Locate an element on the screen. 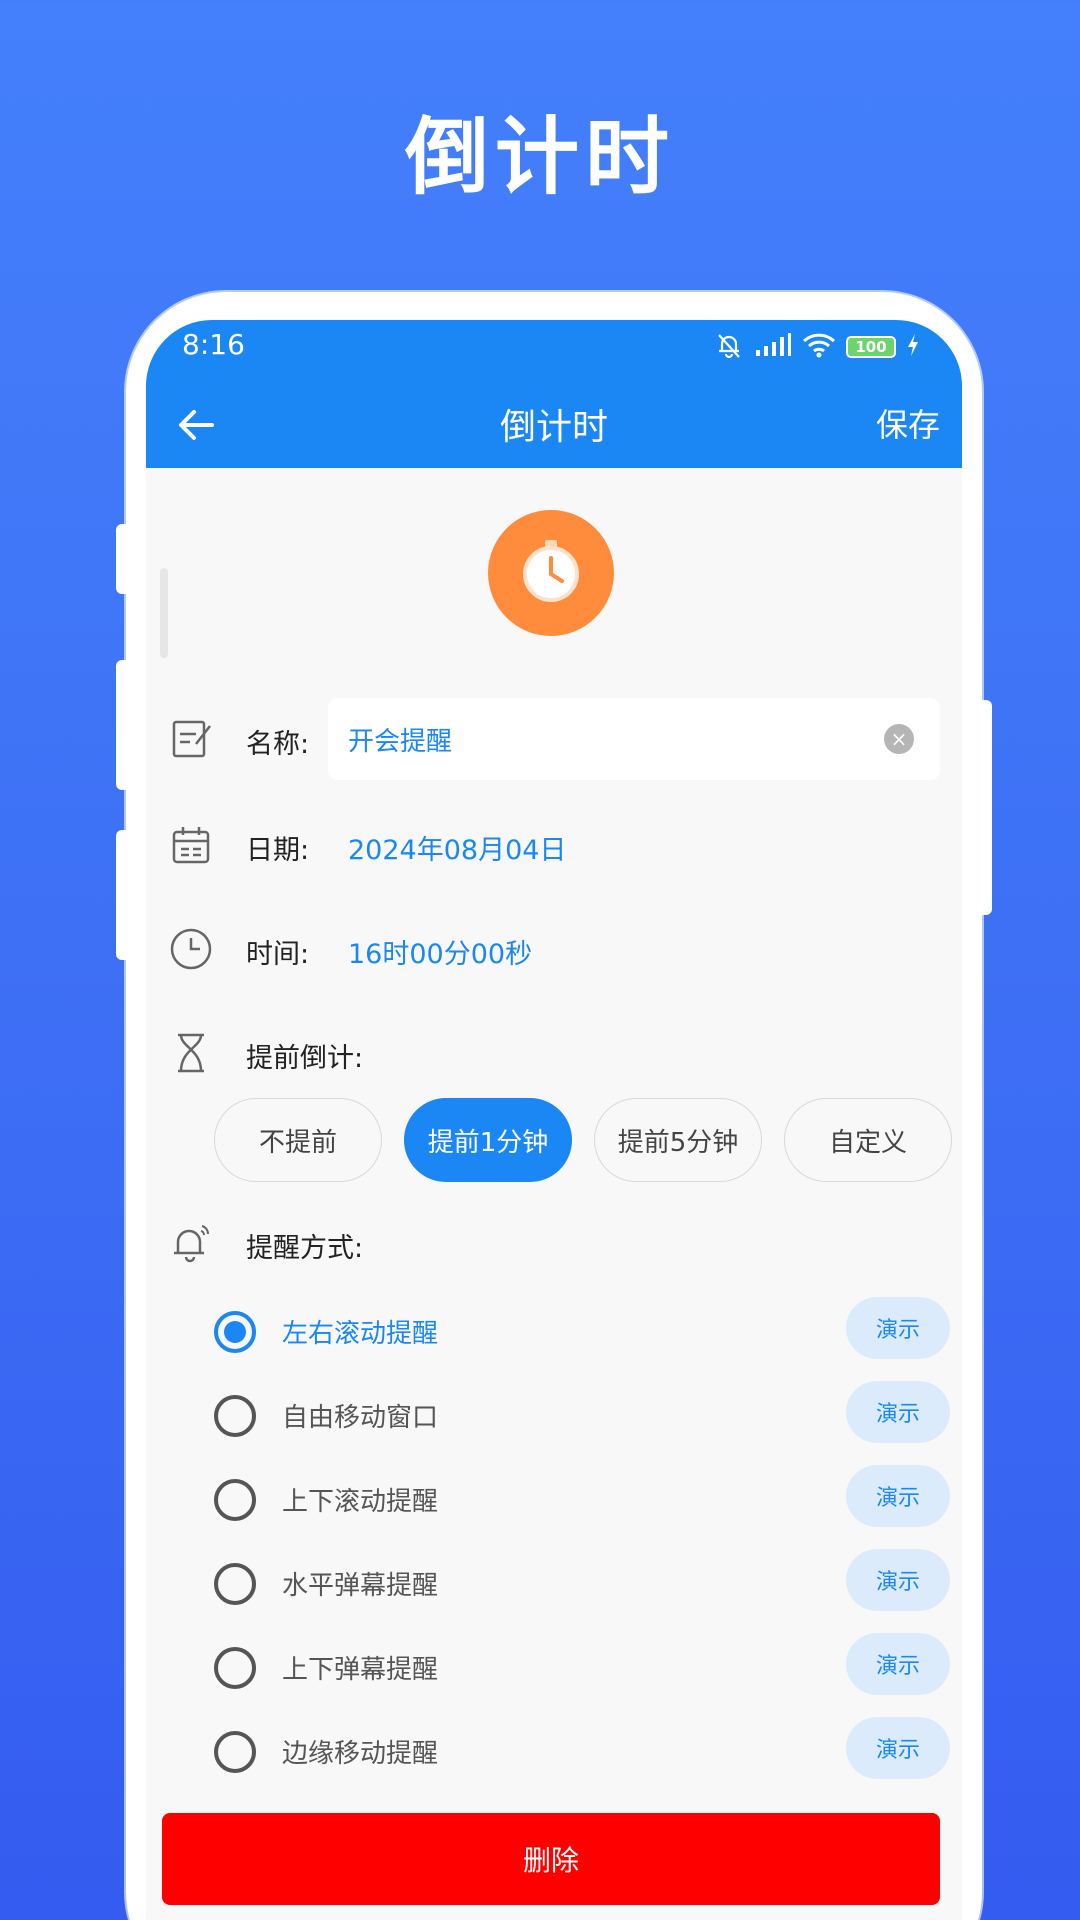  battery-icon: 100 is located at coordinates (871, 347).